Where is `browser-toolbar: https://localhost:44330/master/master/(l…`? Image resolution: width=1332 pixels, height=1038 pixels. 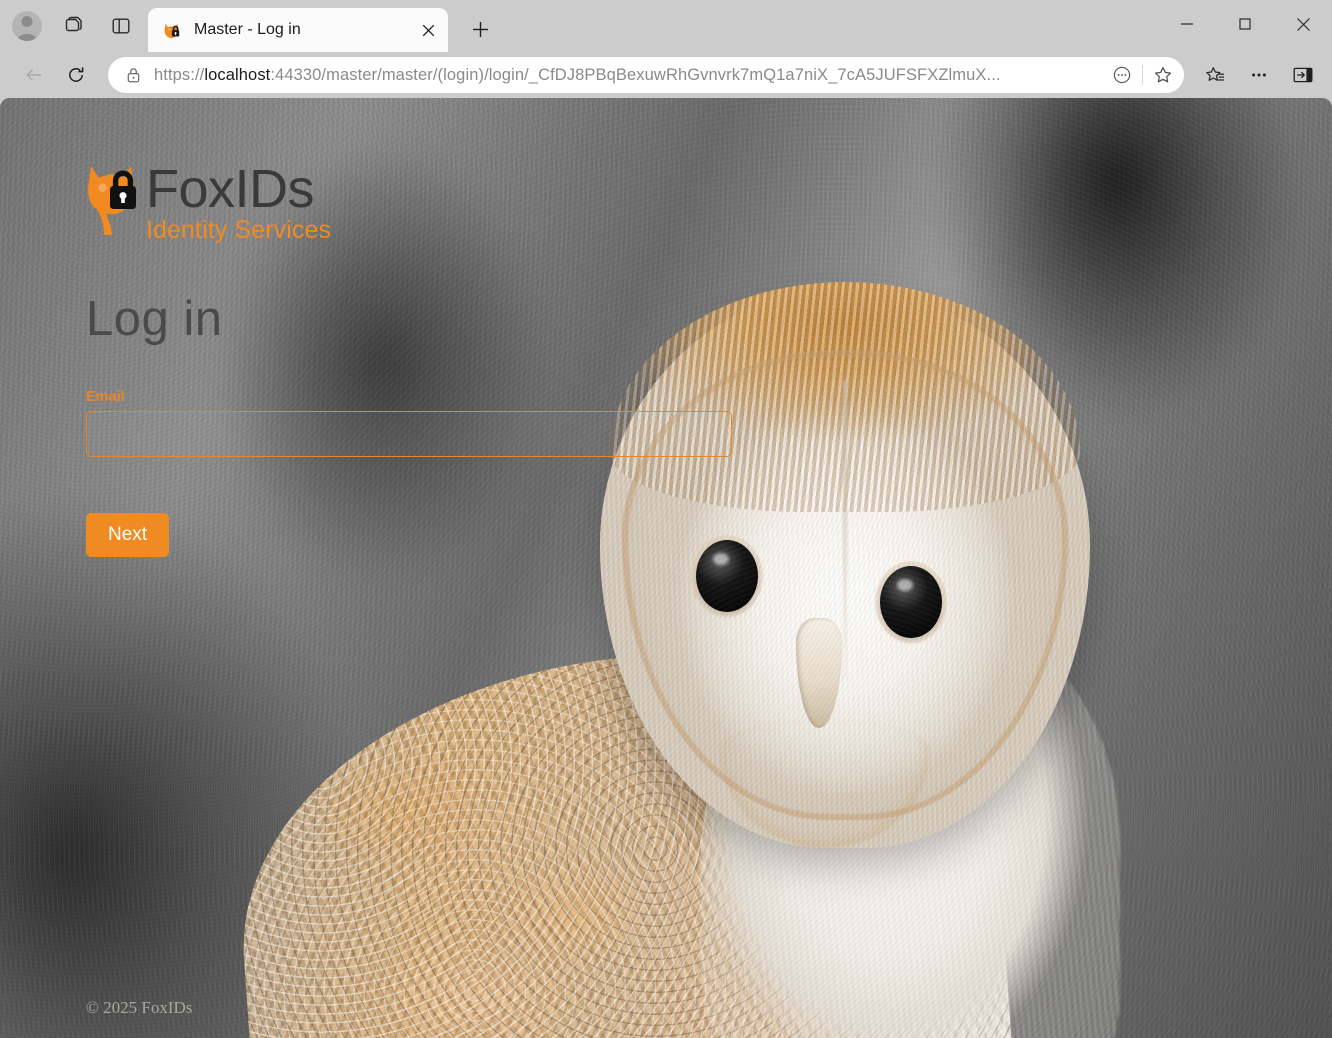 browser-toolbar: https://localhost:44330/master/master/(l… is located at coordinates (666, 75).